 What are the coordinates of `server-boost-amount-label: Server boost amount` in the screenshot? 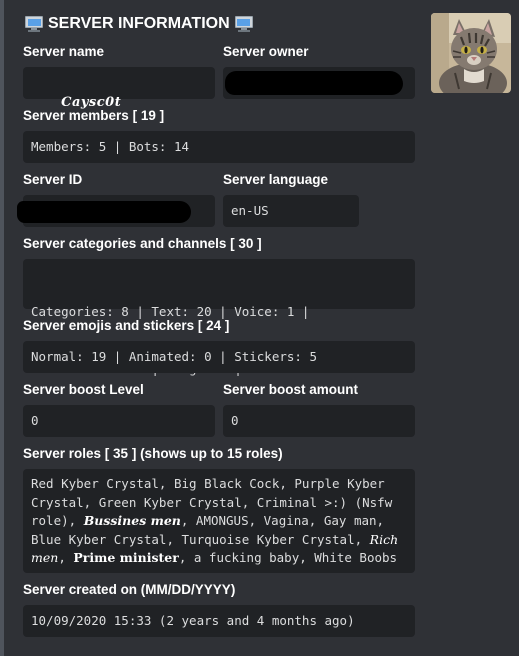 It's located at (291, 389).